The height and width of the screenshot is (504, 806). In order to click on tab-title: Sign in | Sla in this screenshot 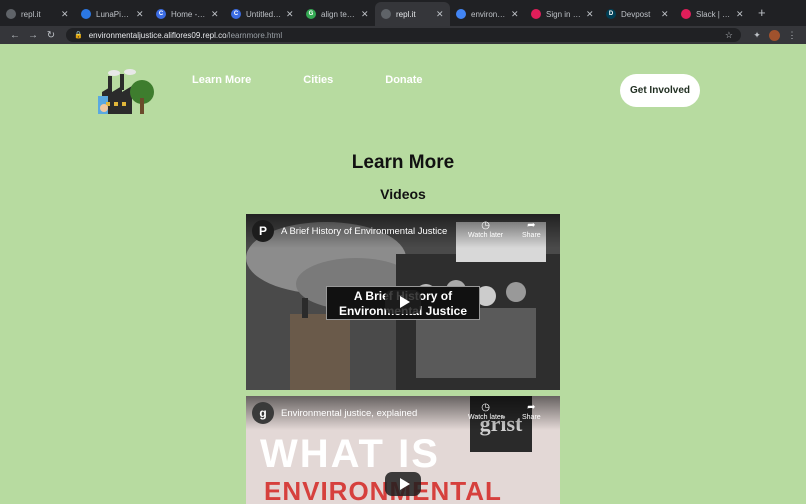, I will do `click(564, 14)`.